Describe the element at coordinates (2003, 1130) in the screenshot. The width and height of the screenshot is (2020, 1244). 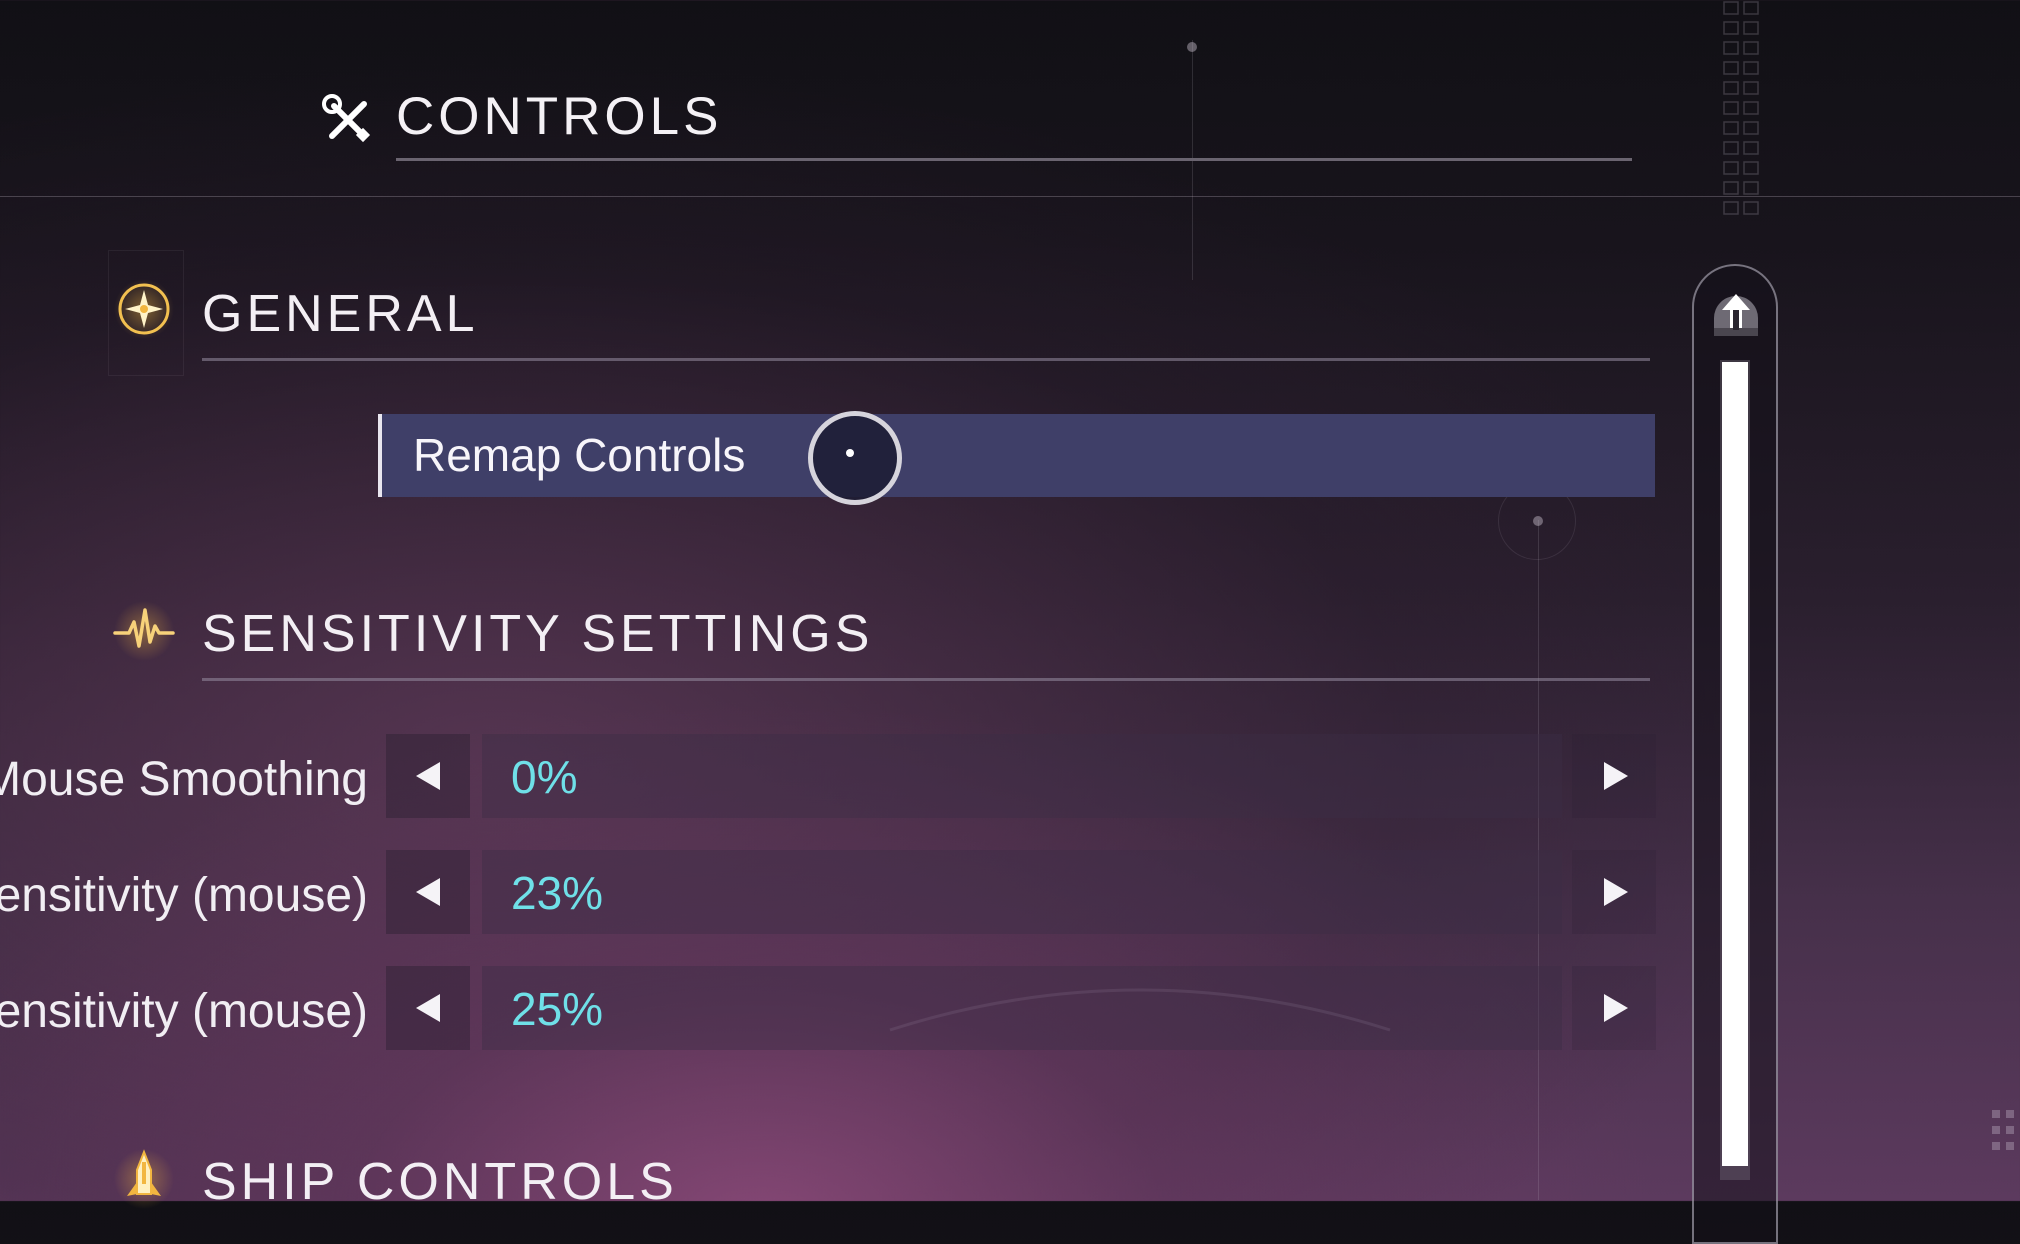
I see `decor-dots` at that location.